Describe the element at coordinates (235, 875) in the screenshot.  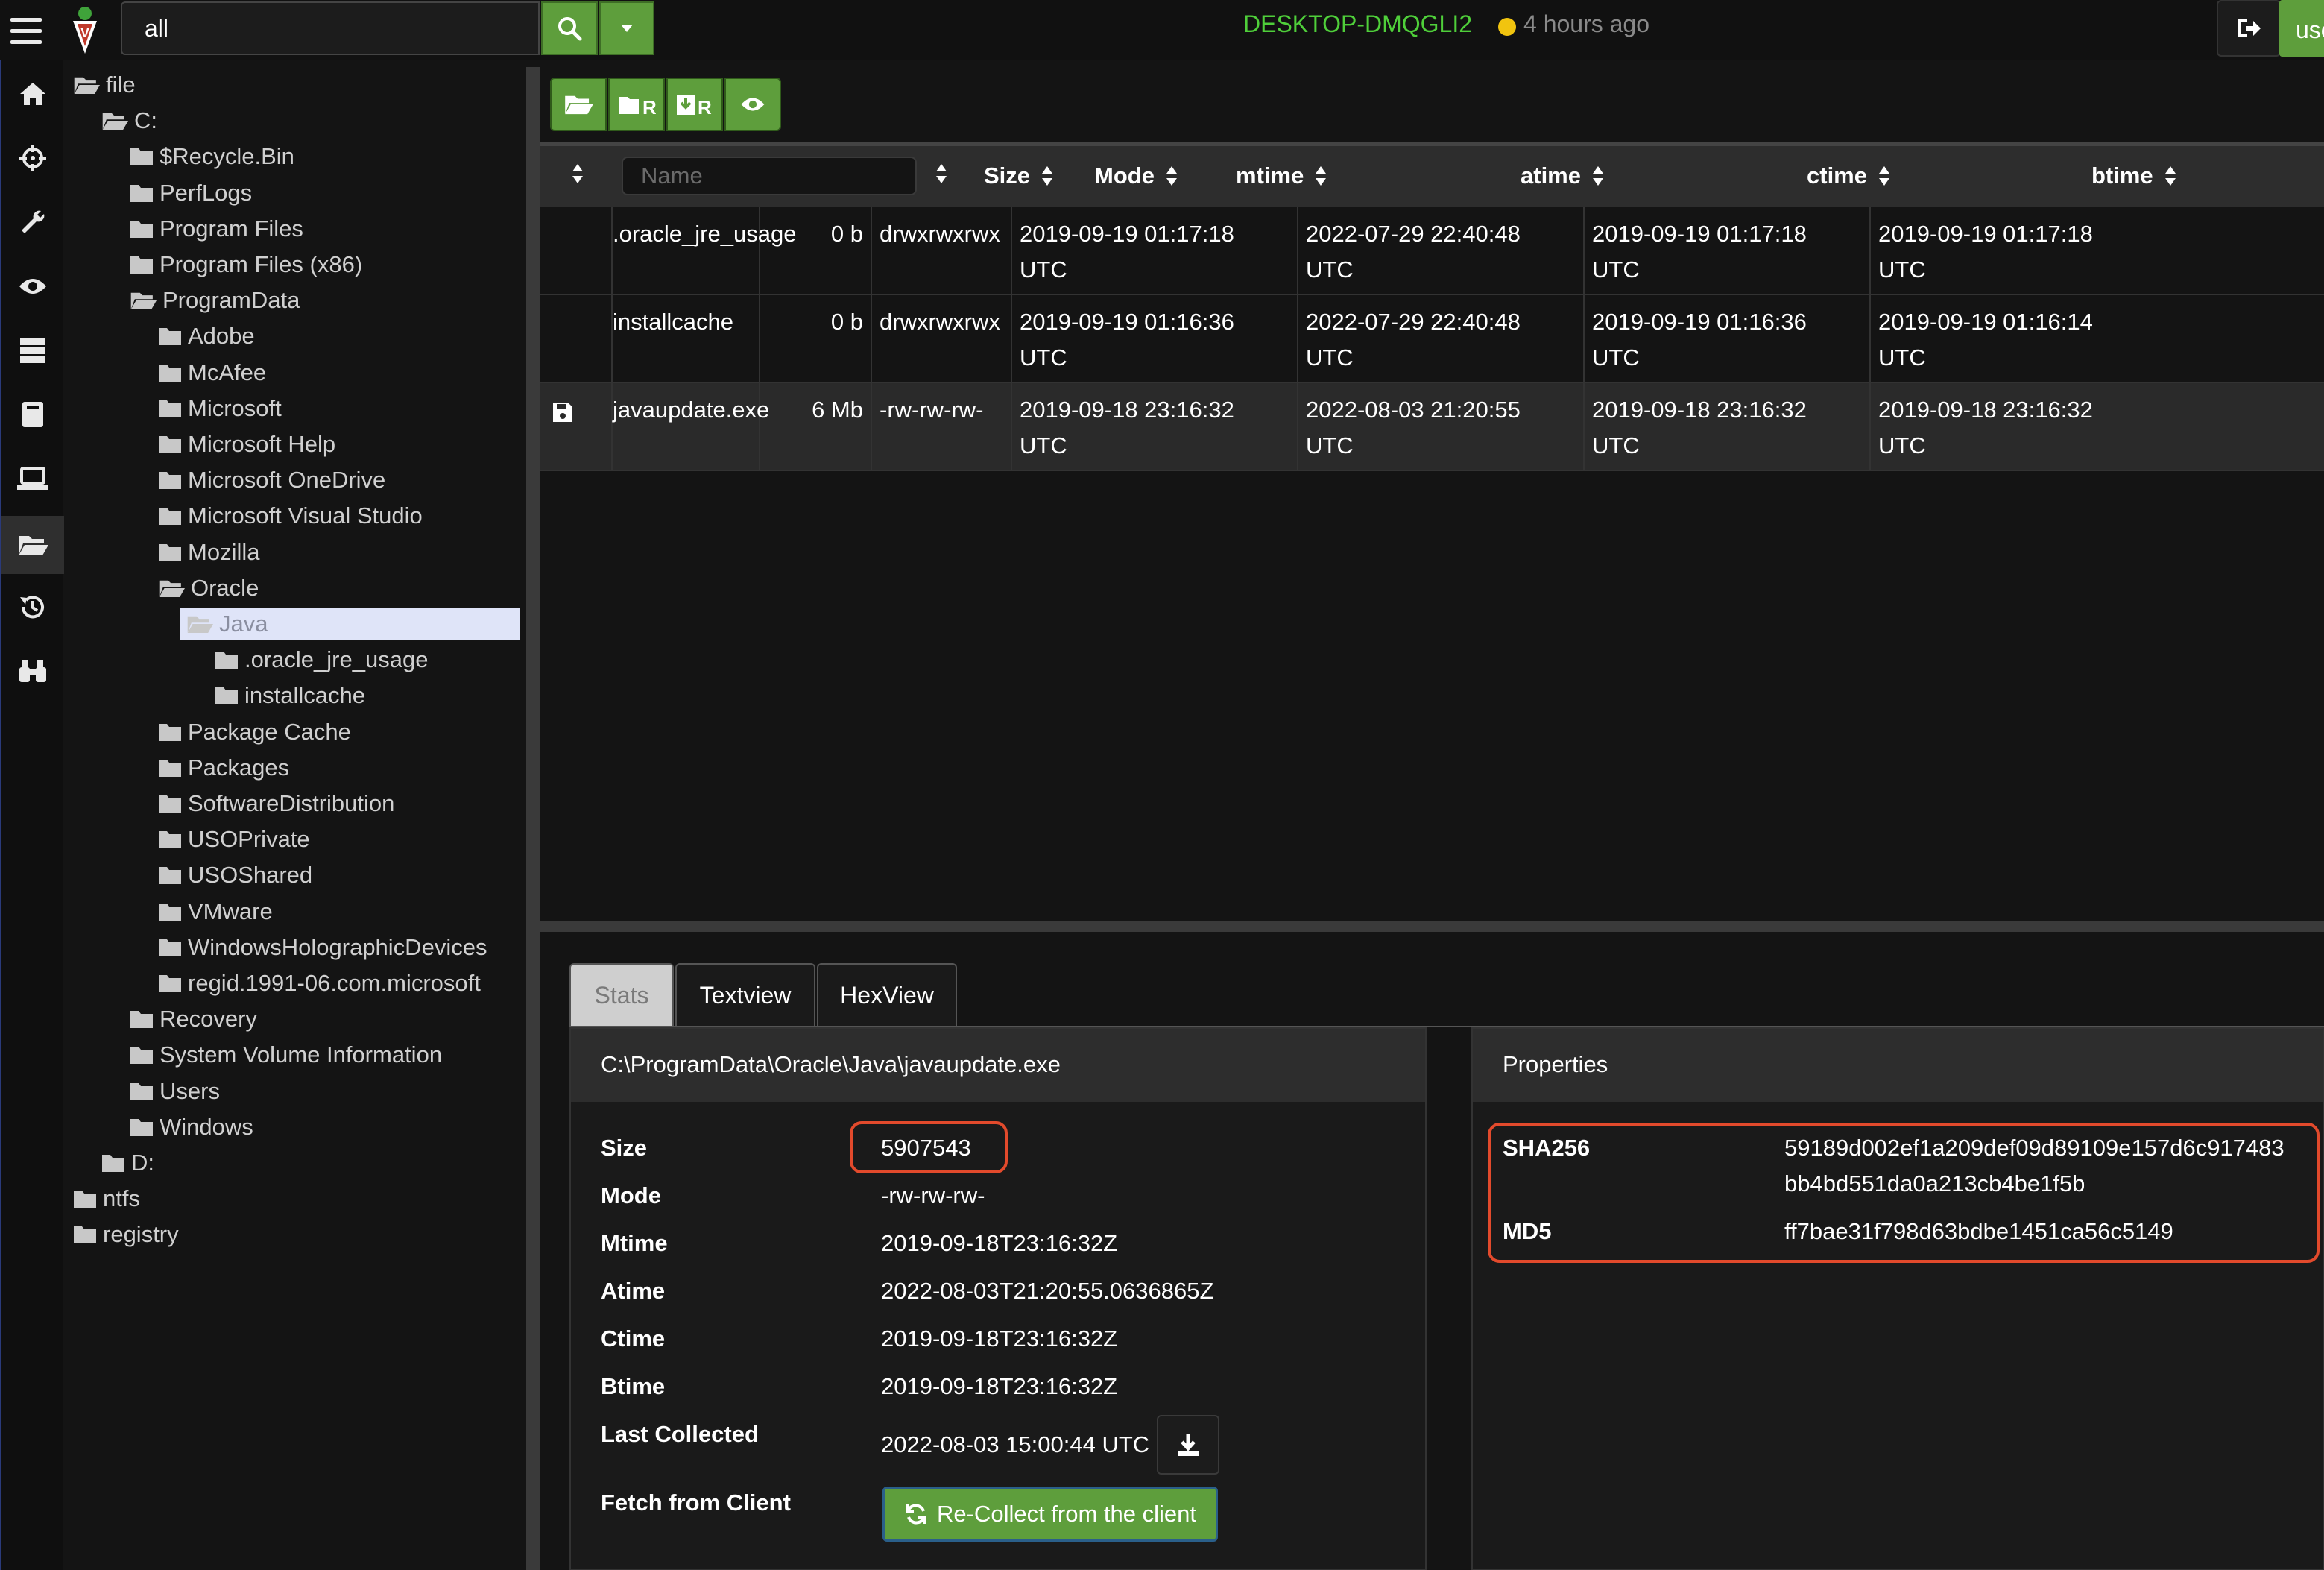
I see `tree-node: USOShared` at that location.